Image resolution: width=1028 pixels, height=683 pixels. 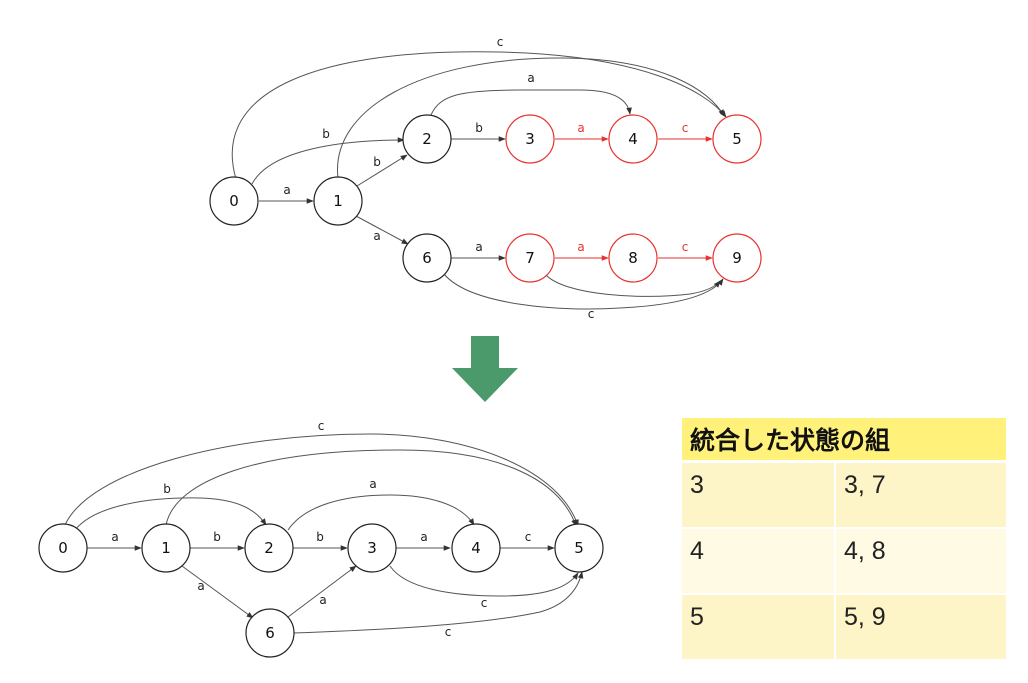 I want to click on merged-state-node-4: 4, so click(x=476, y=548).